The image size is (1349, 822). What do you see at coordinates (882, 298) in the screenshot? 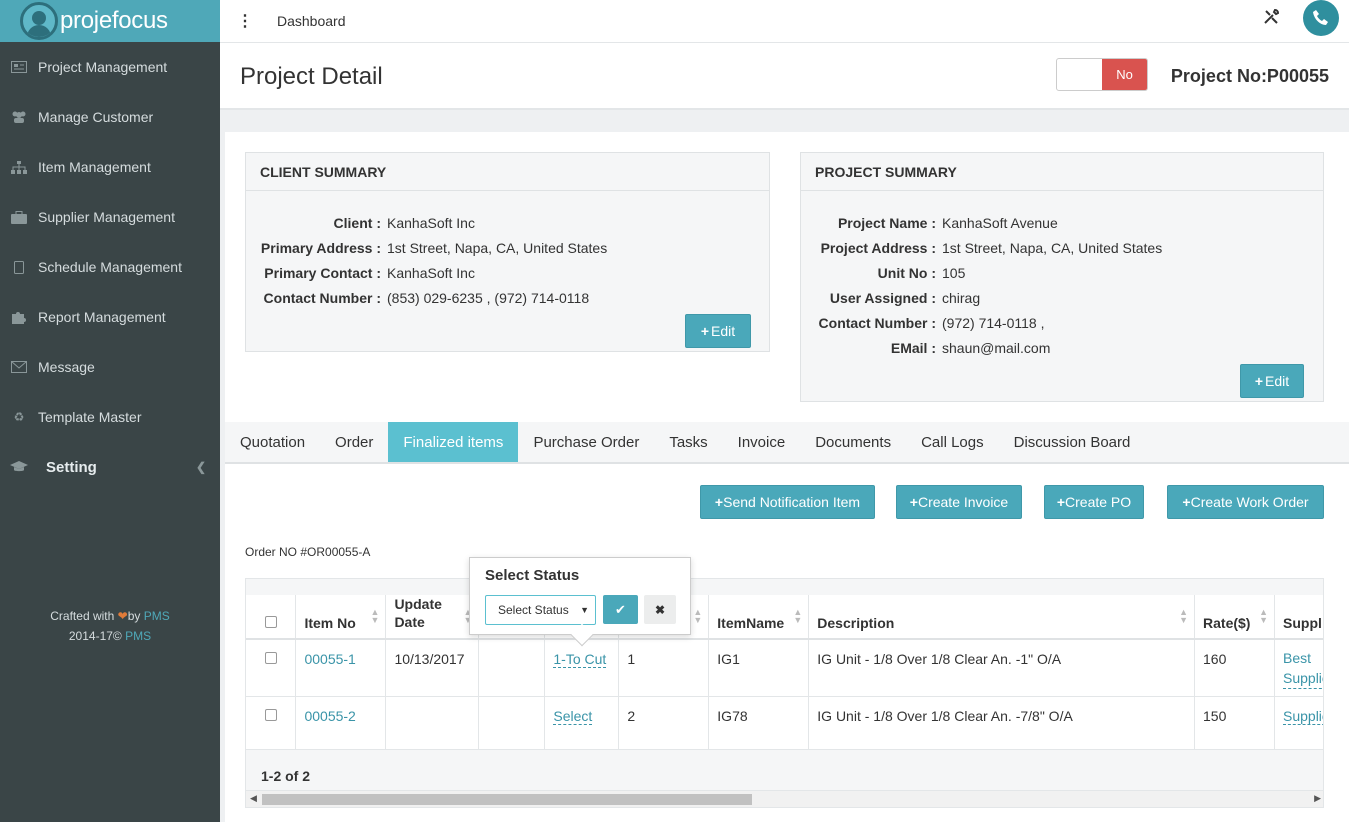
I see `user-assigned-label: User Assigned :` at bounding box center [882, 298].